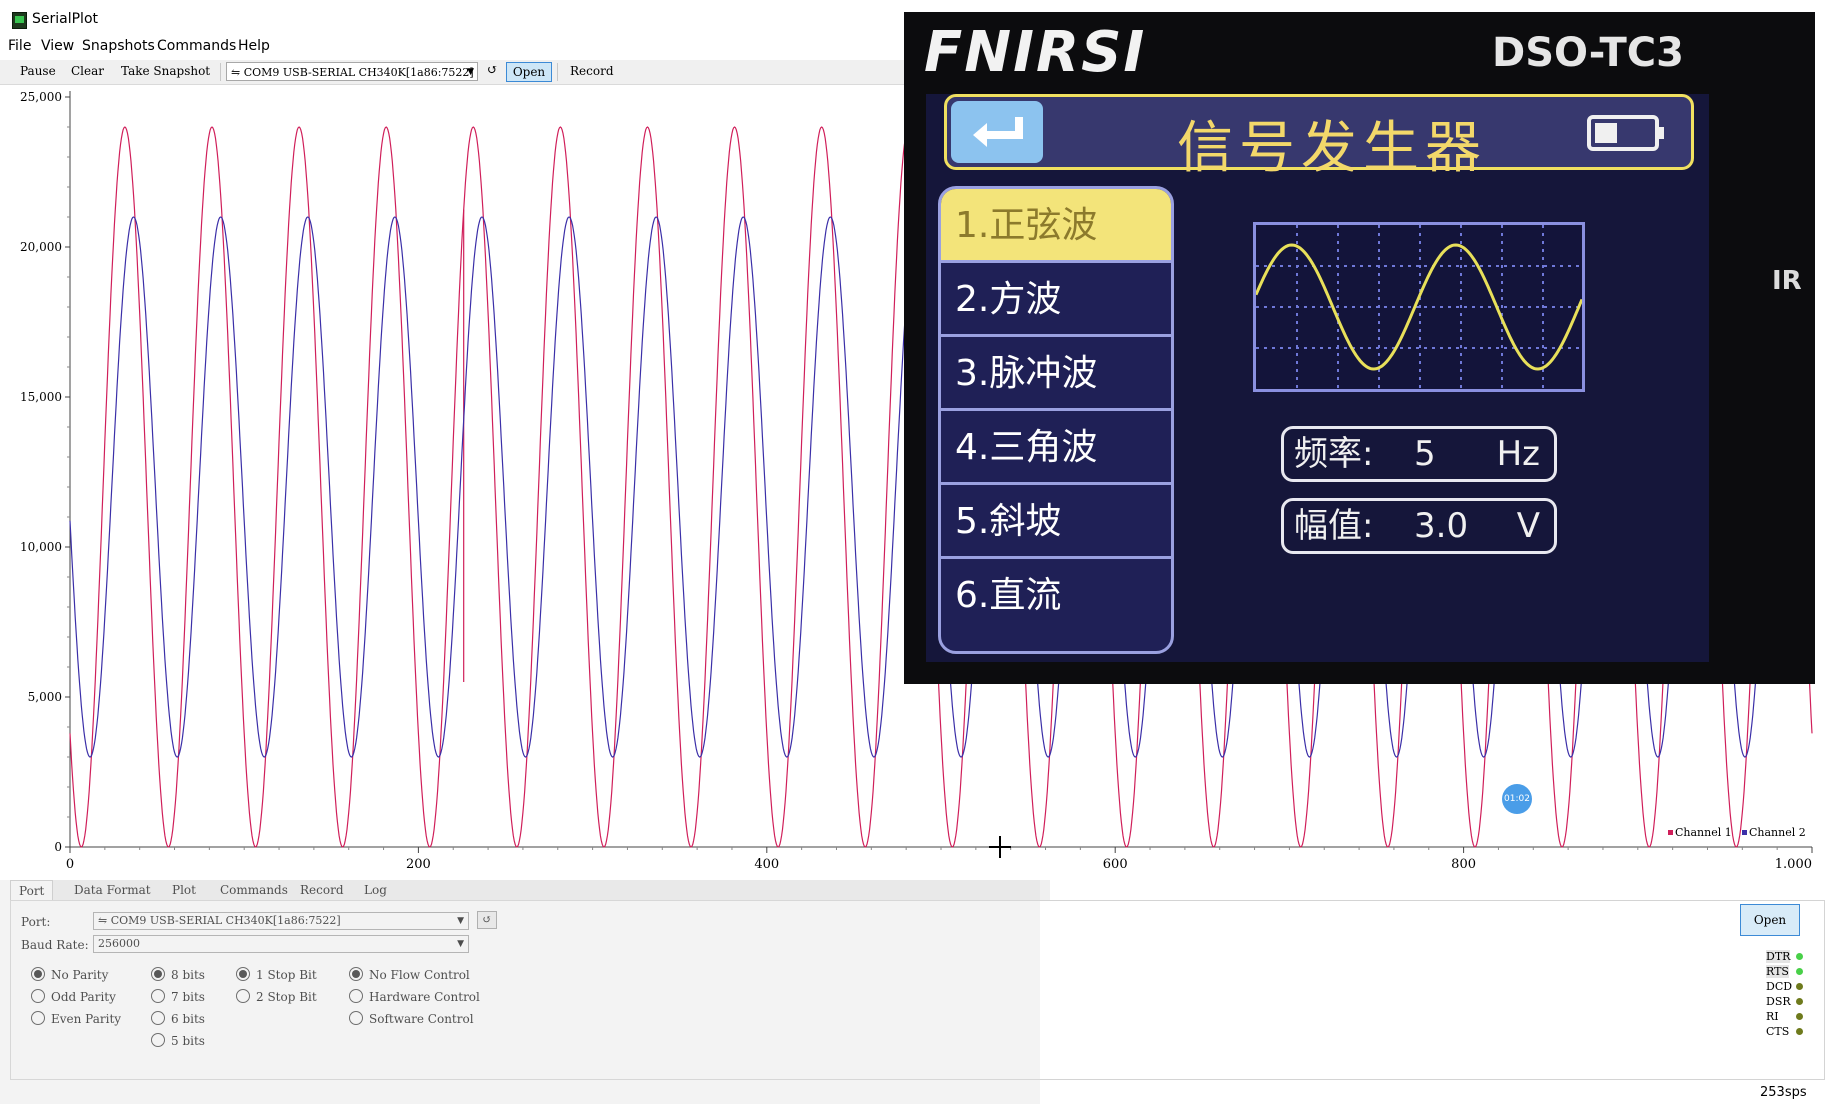 This screenshot has height=1104, width=1827. I want to click on stop-1-radio: 1 Stop Bit, so click(276, 974).